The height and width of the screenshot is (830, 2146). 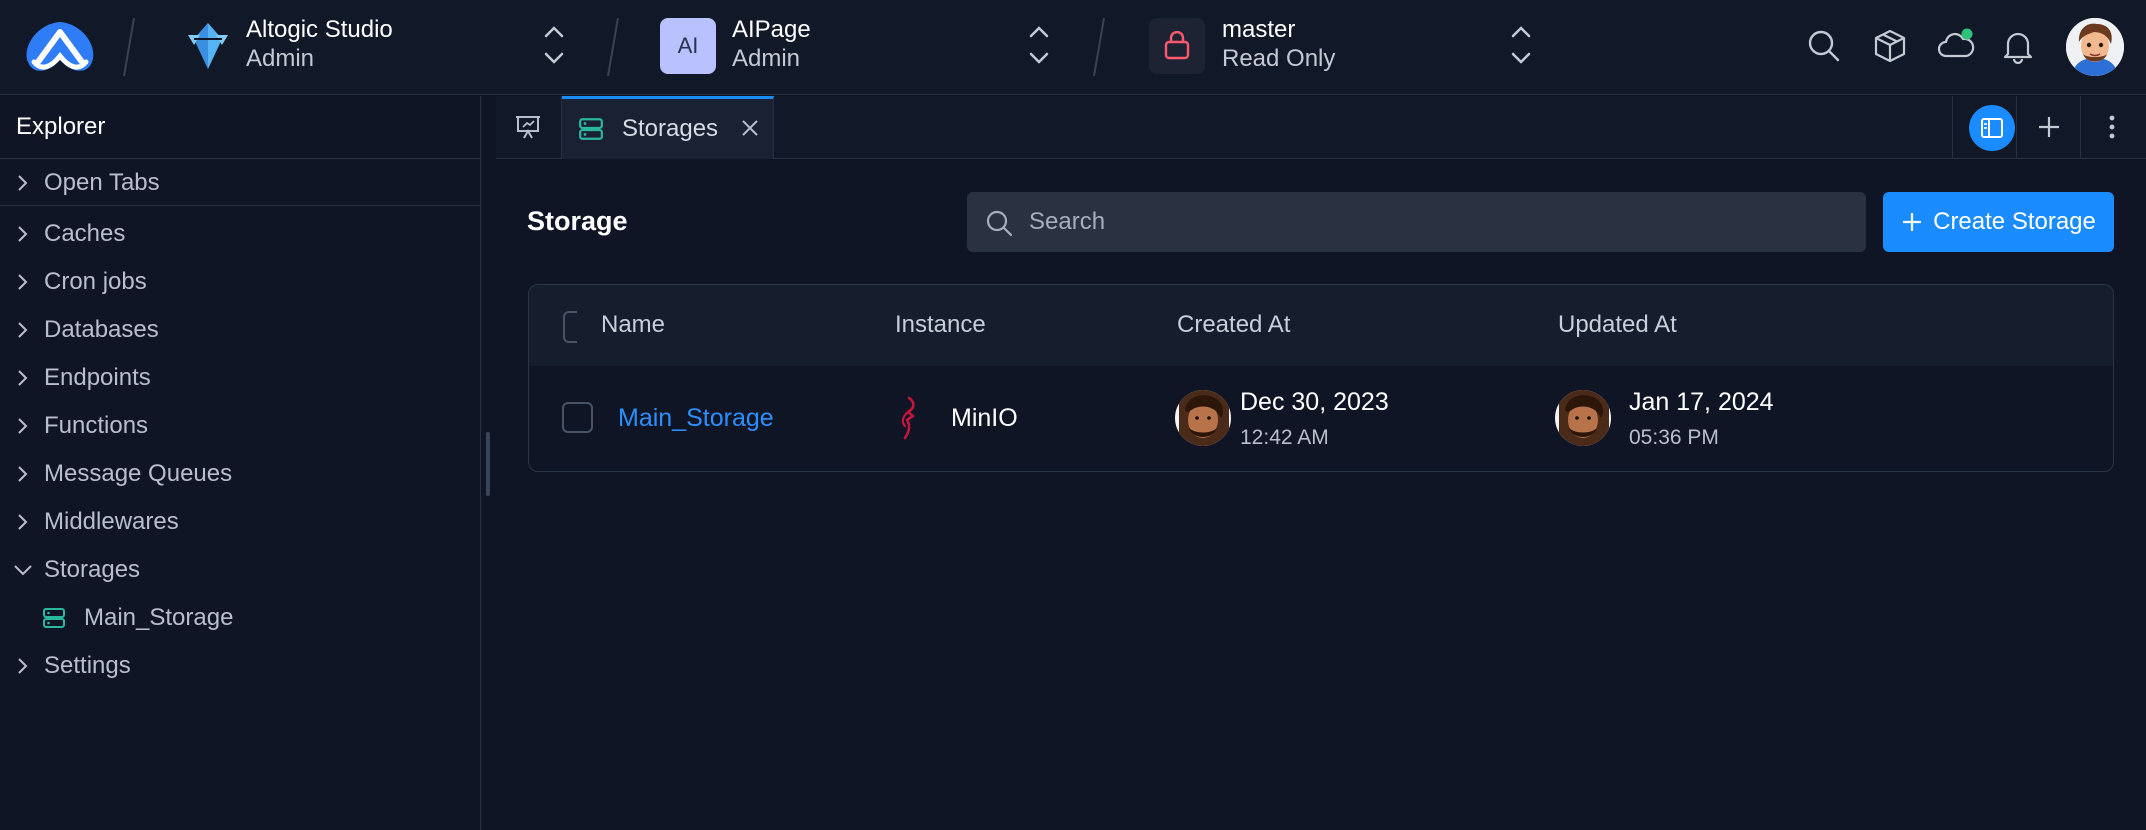 I want to click on search-input, so click(x=1439, y=222).